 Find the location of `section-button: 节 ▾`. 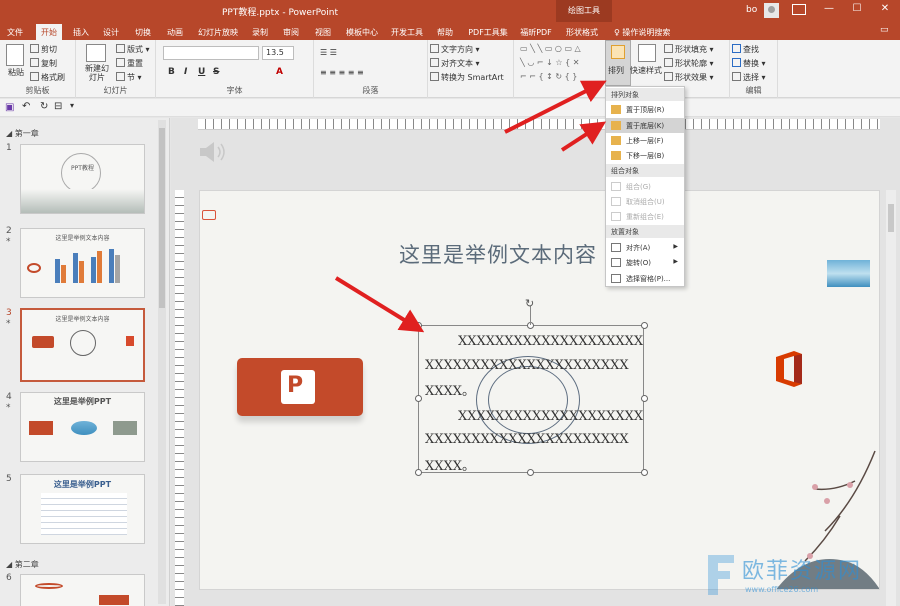

section-button: 节 ▾ is located at coordinates (129, 77).